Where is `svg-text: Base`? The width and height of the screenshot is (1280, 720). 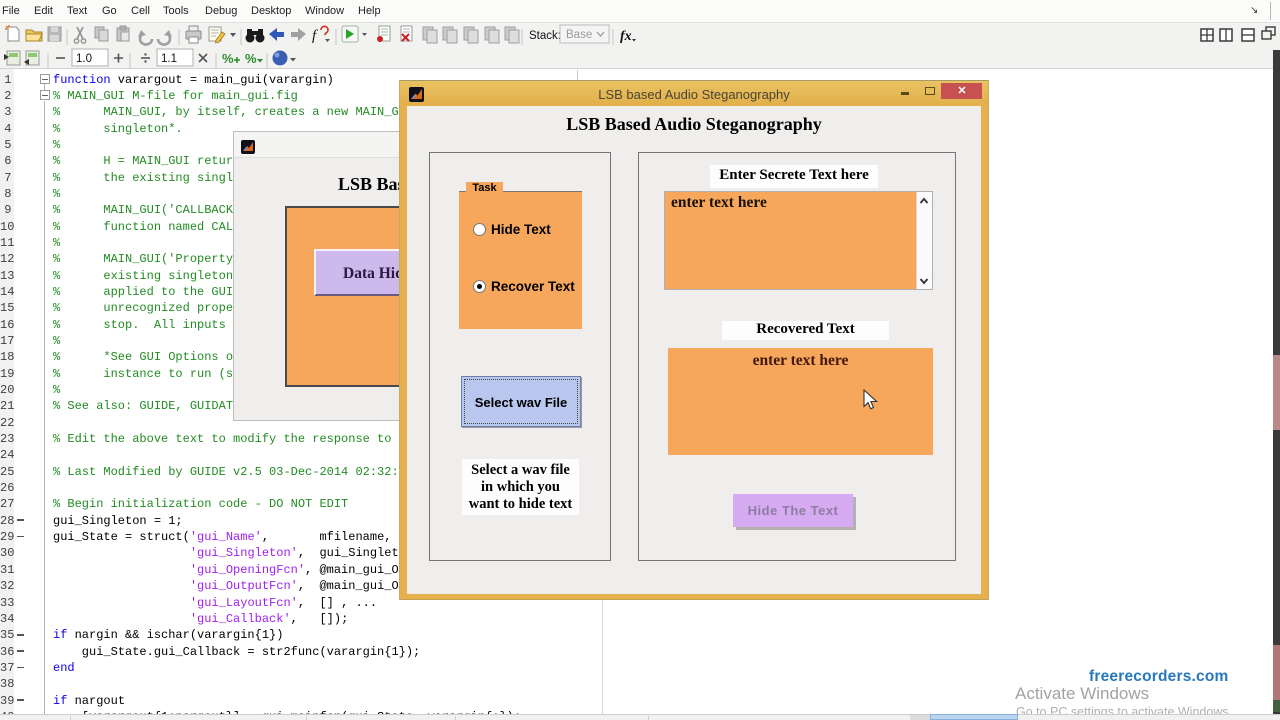
svg-text: Base is located at coordinates (579, 35).